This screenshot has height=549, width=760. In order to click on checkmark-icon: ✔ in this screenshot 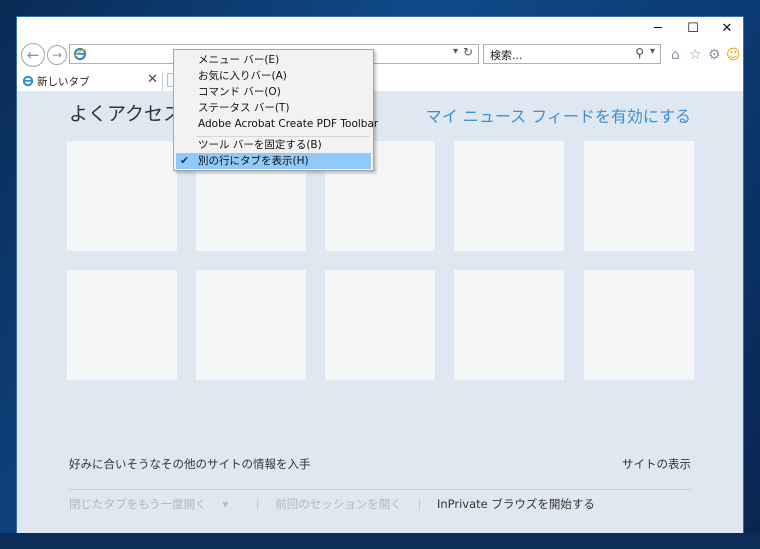, I will do `click(185, 160)`.